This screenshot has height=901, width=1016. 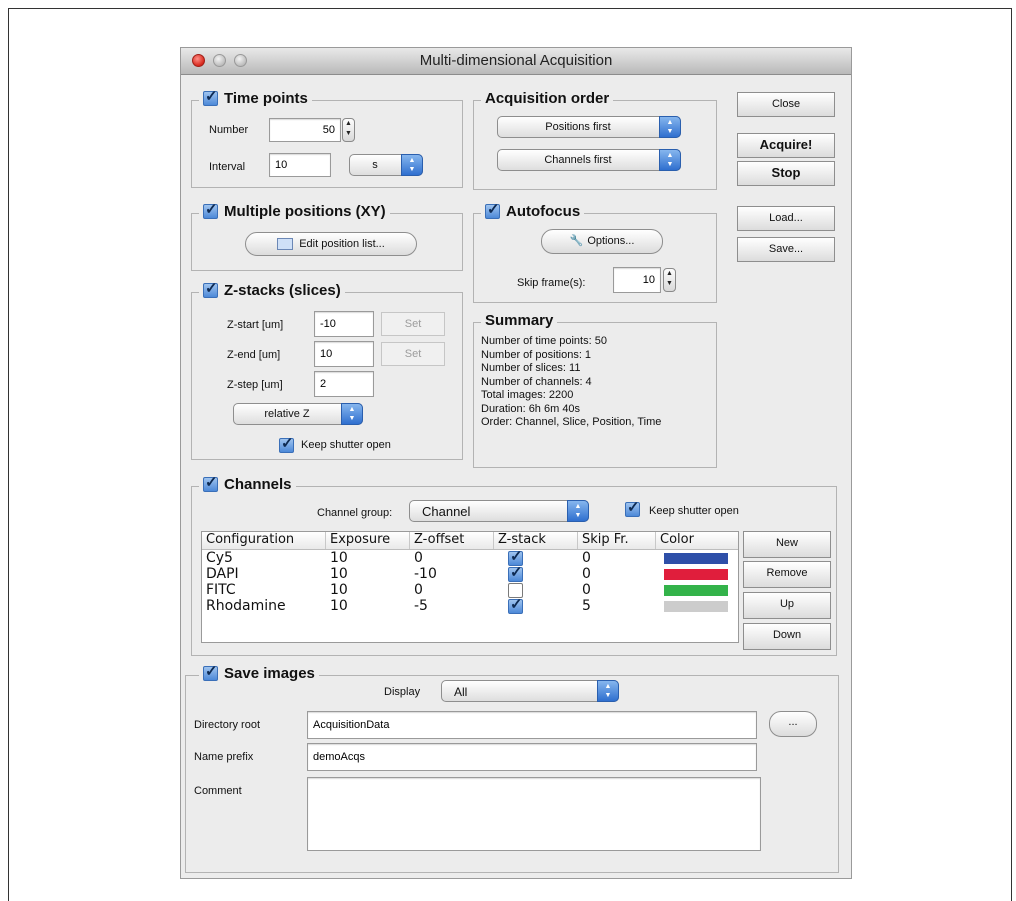 I want to click on summary-line: Number of time points: 50, so click(x=544, y=341).